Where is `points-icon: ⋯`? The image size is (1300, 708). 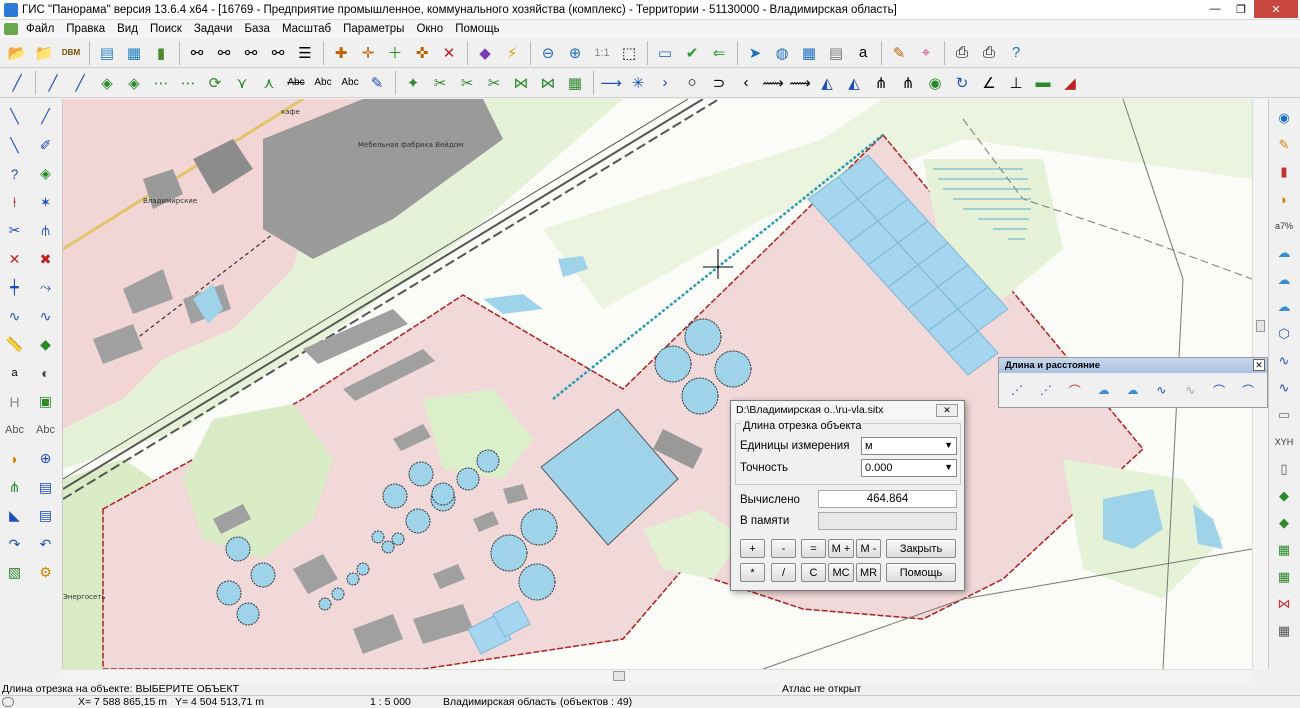 points-icon: ⋯ is located at coordinates (161, 83).